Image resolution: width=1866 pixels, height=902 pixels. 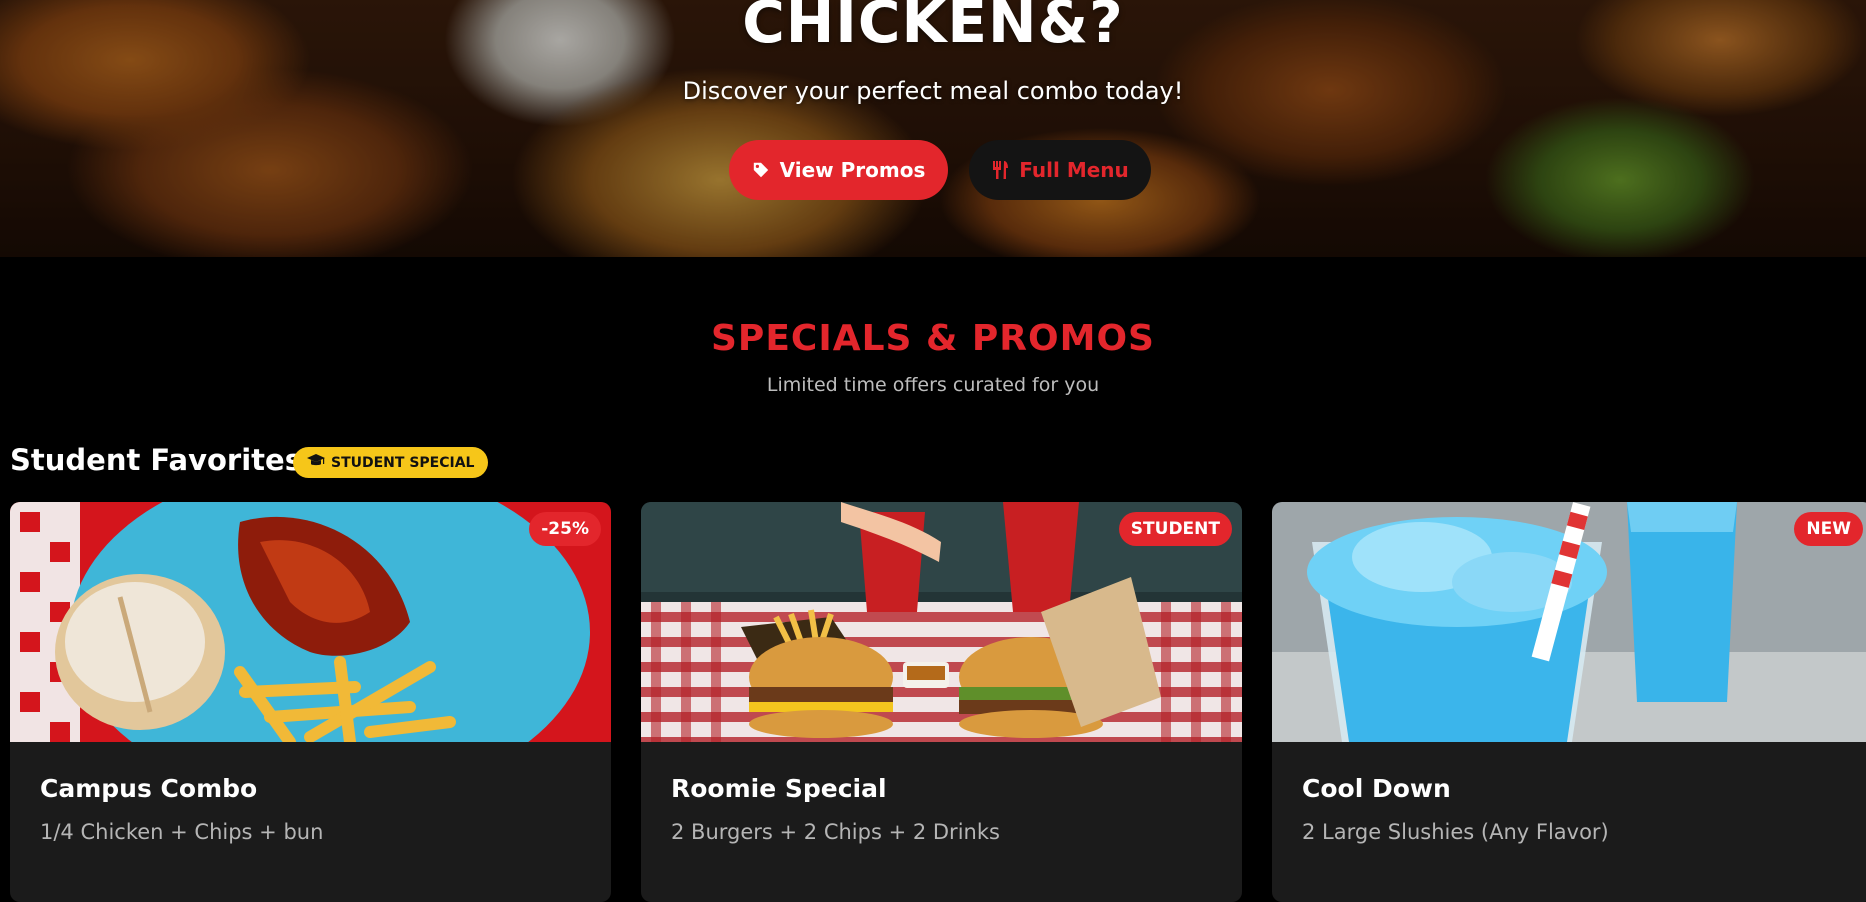 I want to click on specials-subtitle: Limited time offers curated for you, so click(x=933, y=385).